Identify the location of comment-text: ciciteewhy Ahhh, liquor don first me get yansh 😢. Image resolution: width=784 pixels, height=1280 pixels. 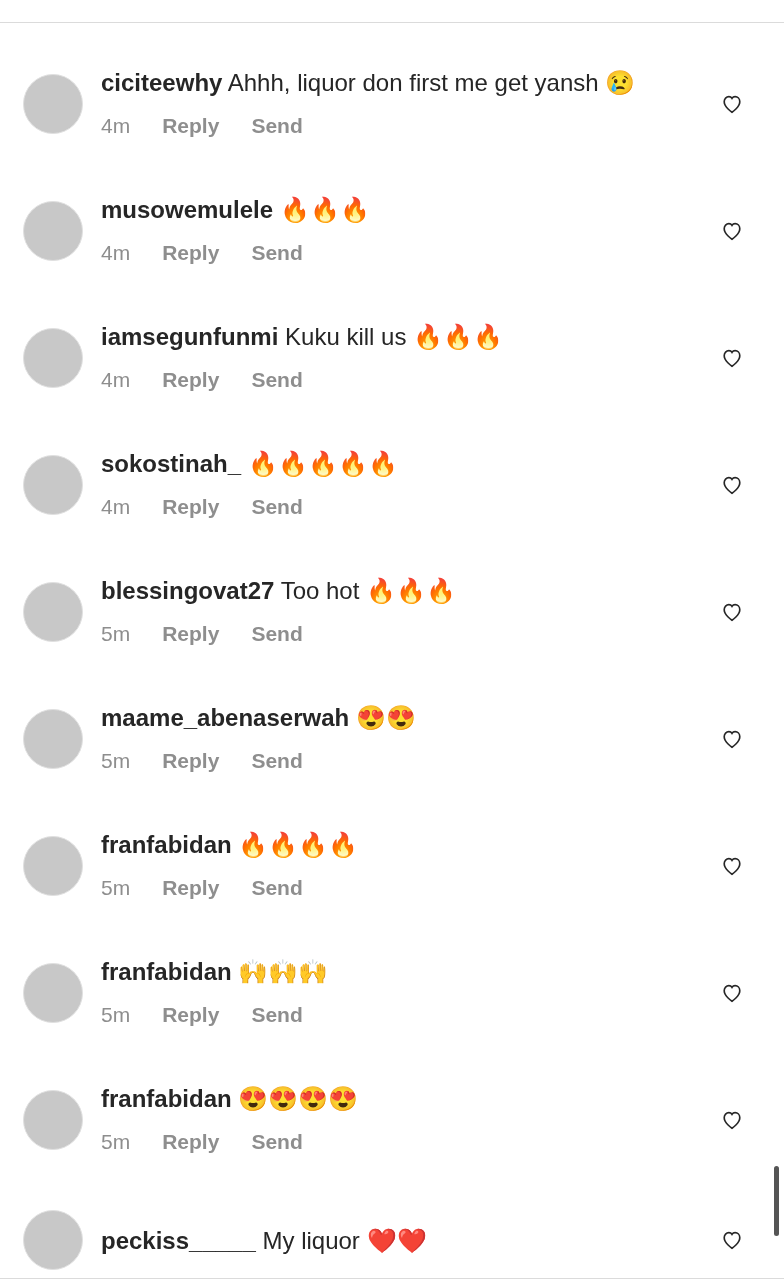
(369, 83).